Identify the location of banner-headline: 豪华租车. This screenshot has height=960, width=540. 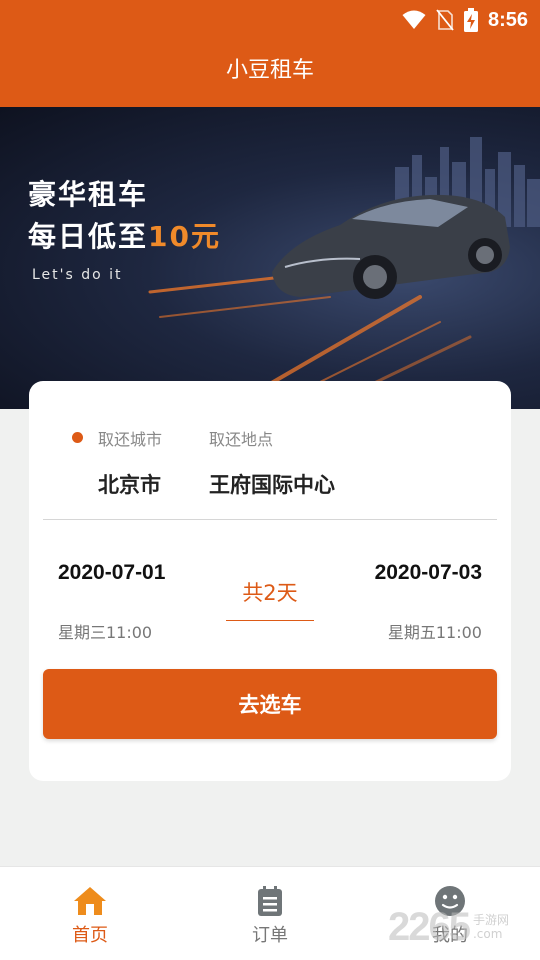
(88, 194).